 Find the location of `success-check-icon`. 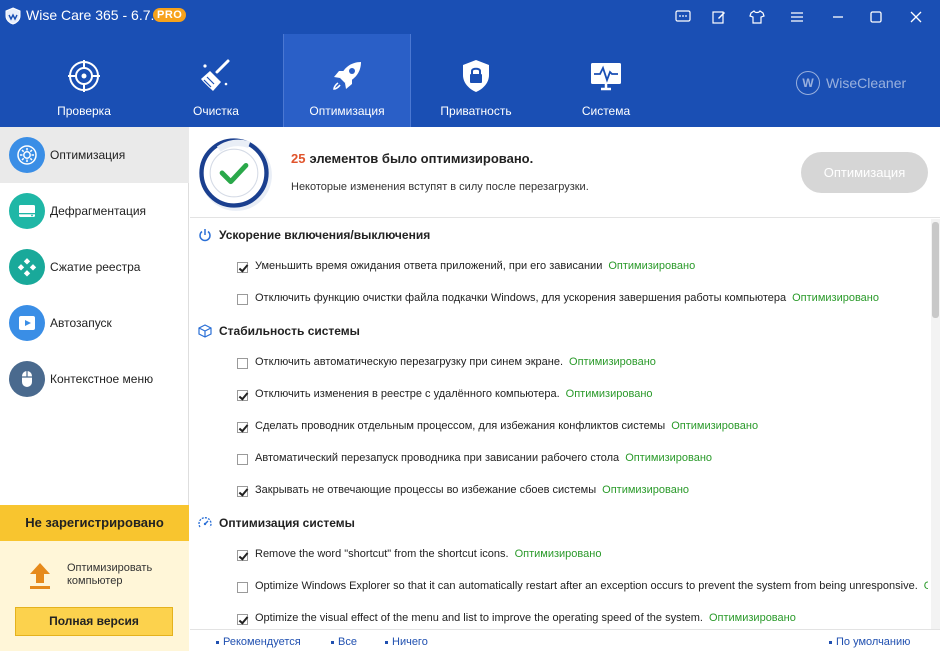

success-check-icon is located at coordinates (235, 174).